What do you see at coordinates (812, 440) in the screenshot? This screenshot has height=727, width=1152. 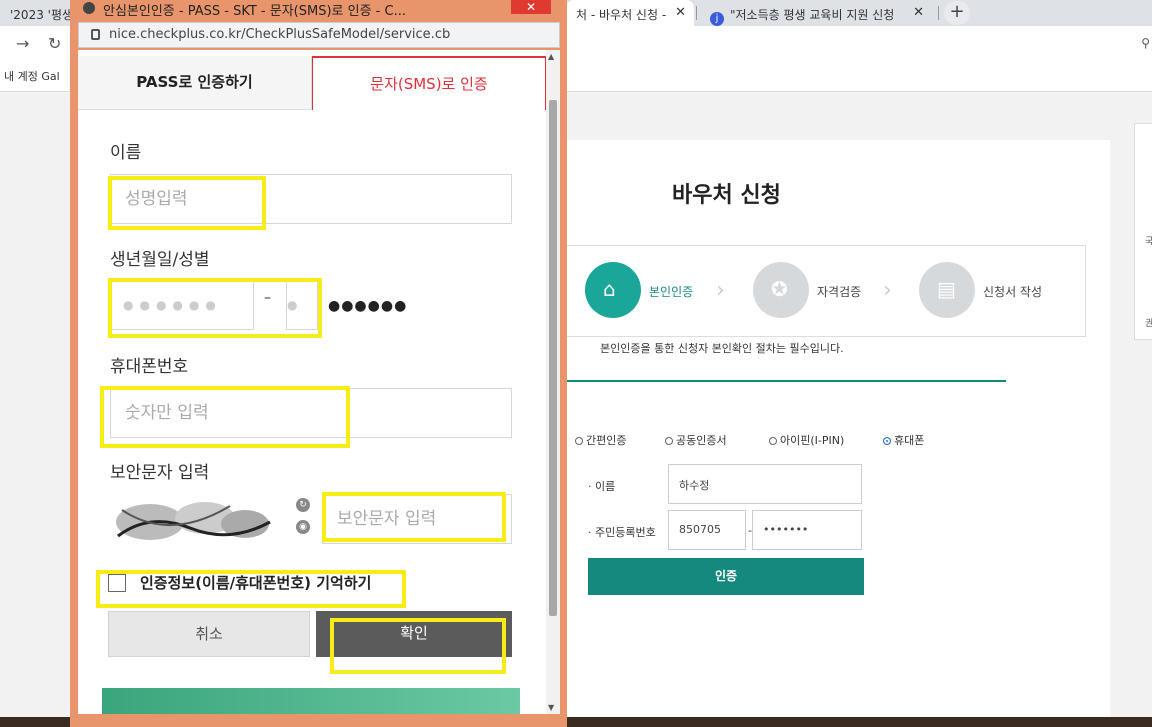 I see `radio-label: 아이핀(I-PIN)` at bounding box center [812, 440].